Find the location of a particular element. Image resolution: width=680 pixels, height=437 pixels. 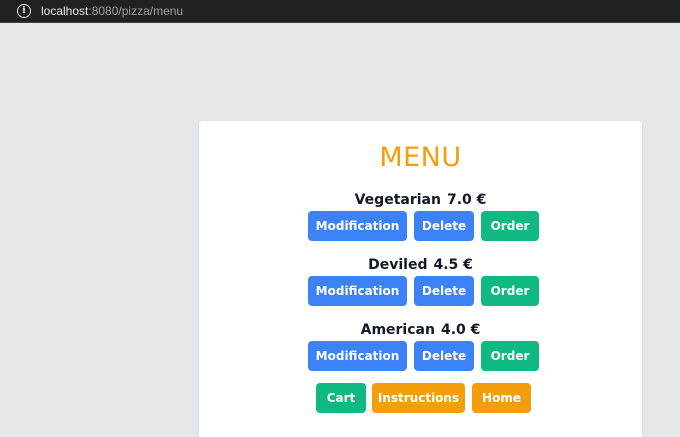

footer-actions: Cart Instructions Home is located at coordinates (420, 398).